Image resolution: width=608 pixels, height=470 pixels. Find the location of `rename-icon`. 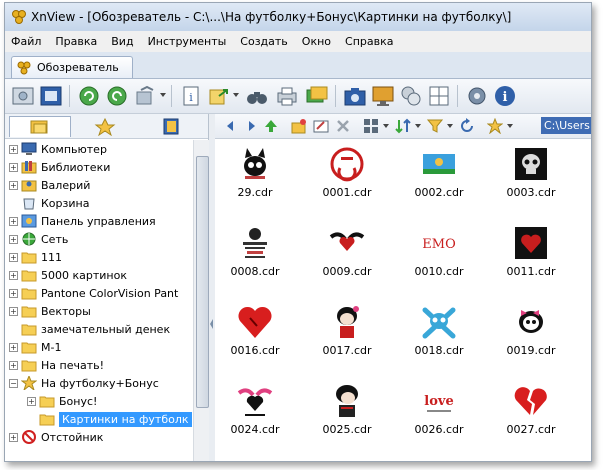

rename-icon is located at coordinates (321, 126).